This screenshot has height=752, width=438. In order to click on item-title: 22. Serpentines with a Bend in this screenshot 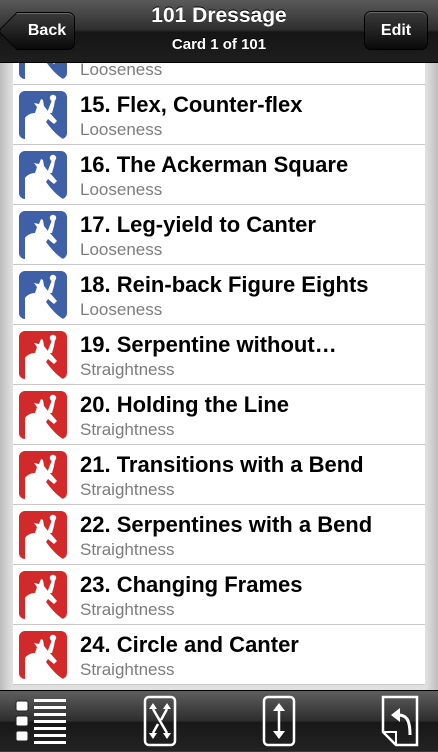, I will do `click(226, 524)`.